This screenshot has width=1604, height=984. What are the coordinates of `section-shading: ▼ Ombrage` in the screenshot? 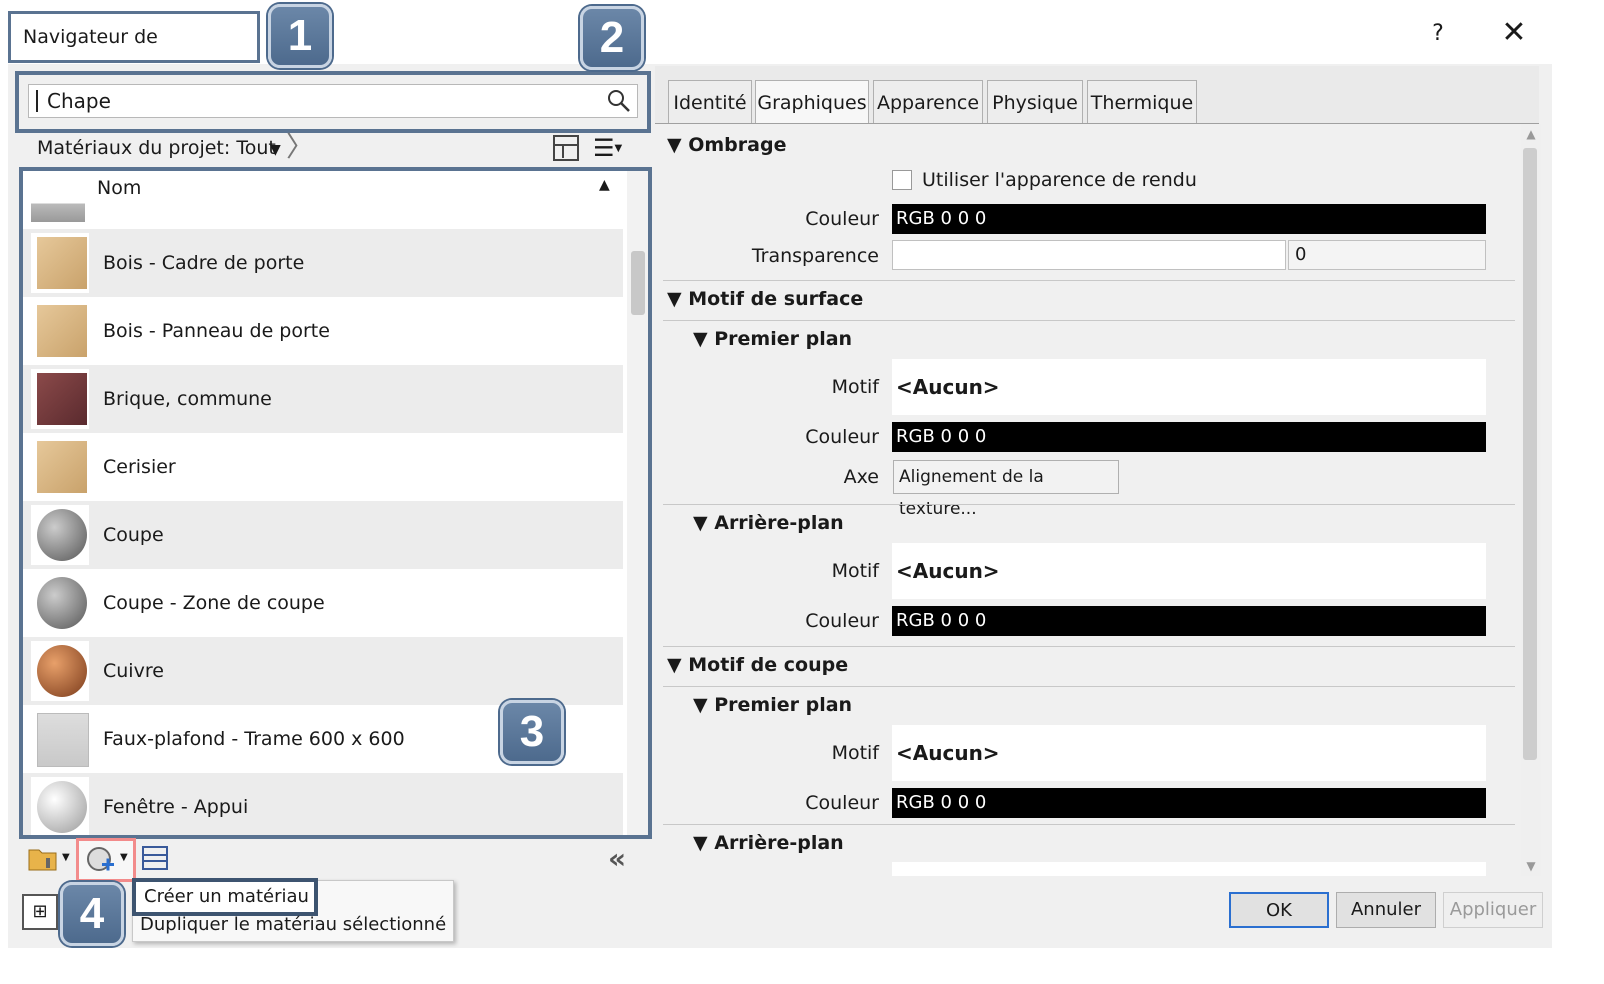 It's located at (726, 145).